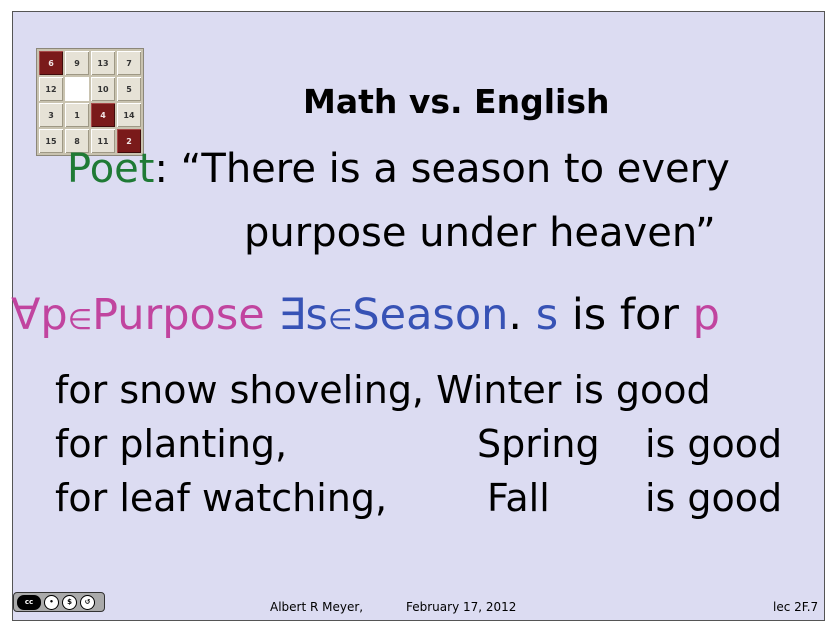  I want to click on element-of-symbol-2: ∈, so click(340, 319).